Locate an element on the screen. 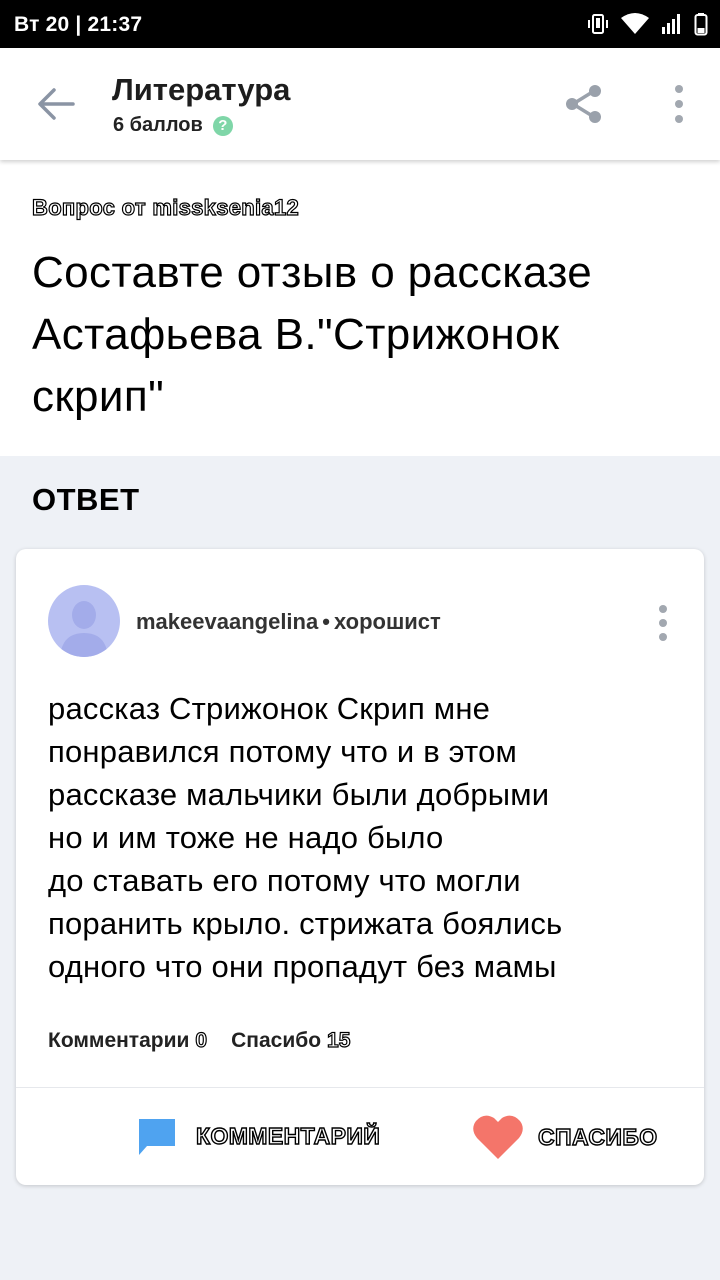 The width and height of the screenshot is (720, 1280). thanks-link: Спасибо 15 is located at coordinates (291, 1040).